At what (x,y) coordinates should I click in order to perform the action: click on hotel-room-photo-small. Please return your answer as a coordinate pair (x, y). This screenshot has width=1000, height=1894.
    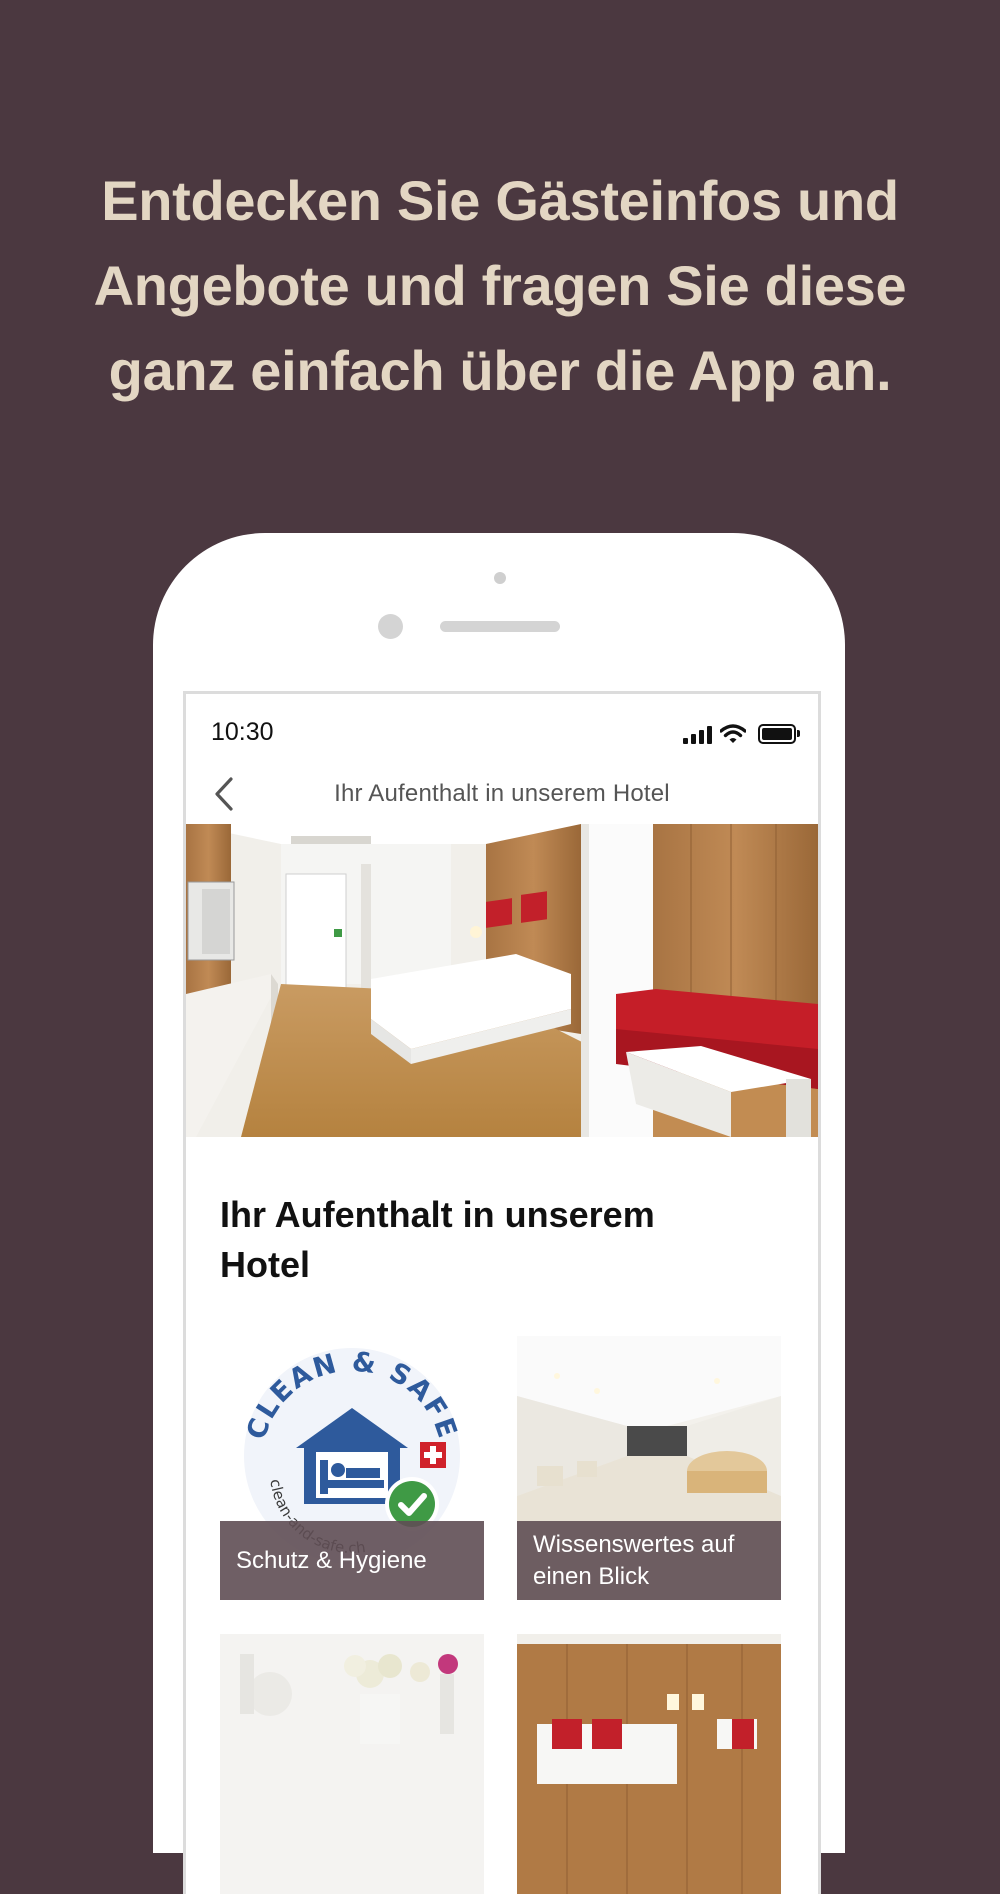
    Looking at the image, I should click on (649, 1764).